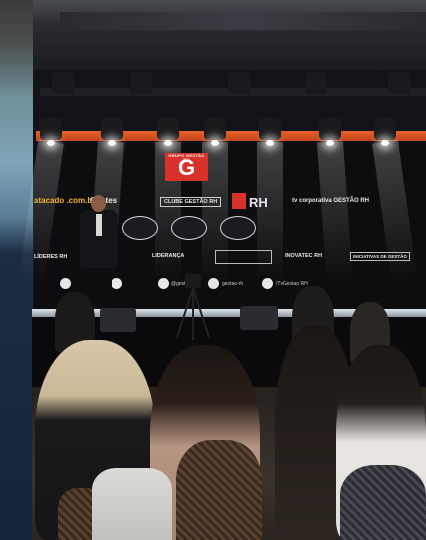 Image resolution: width=426 pixels, height=540 pixels. Describe the element at coordinates (193, 281) in the screenshot. I see `camera` at that location.